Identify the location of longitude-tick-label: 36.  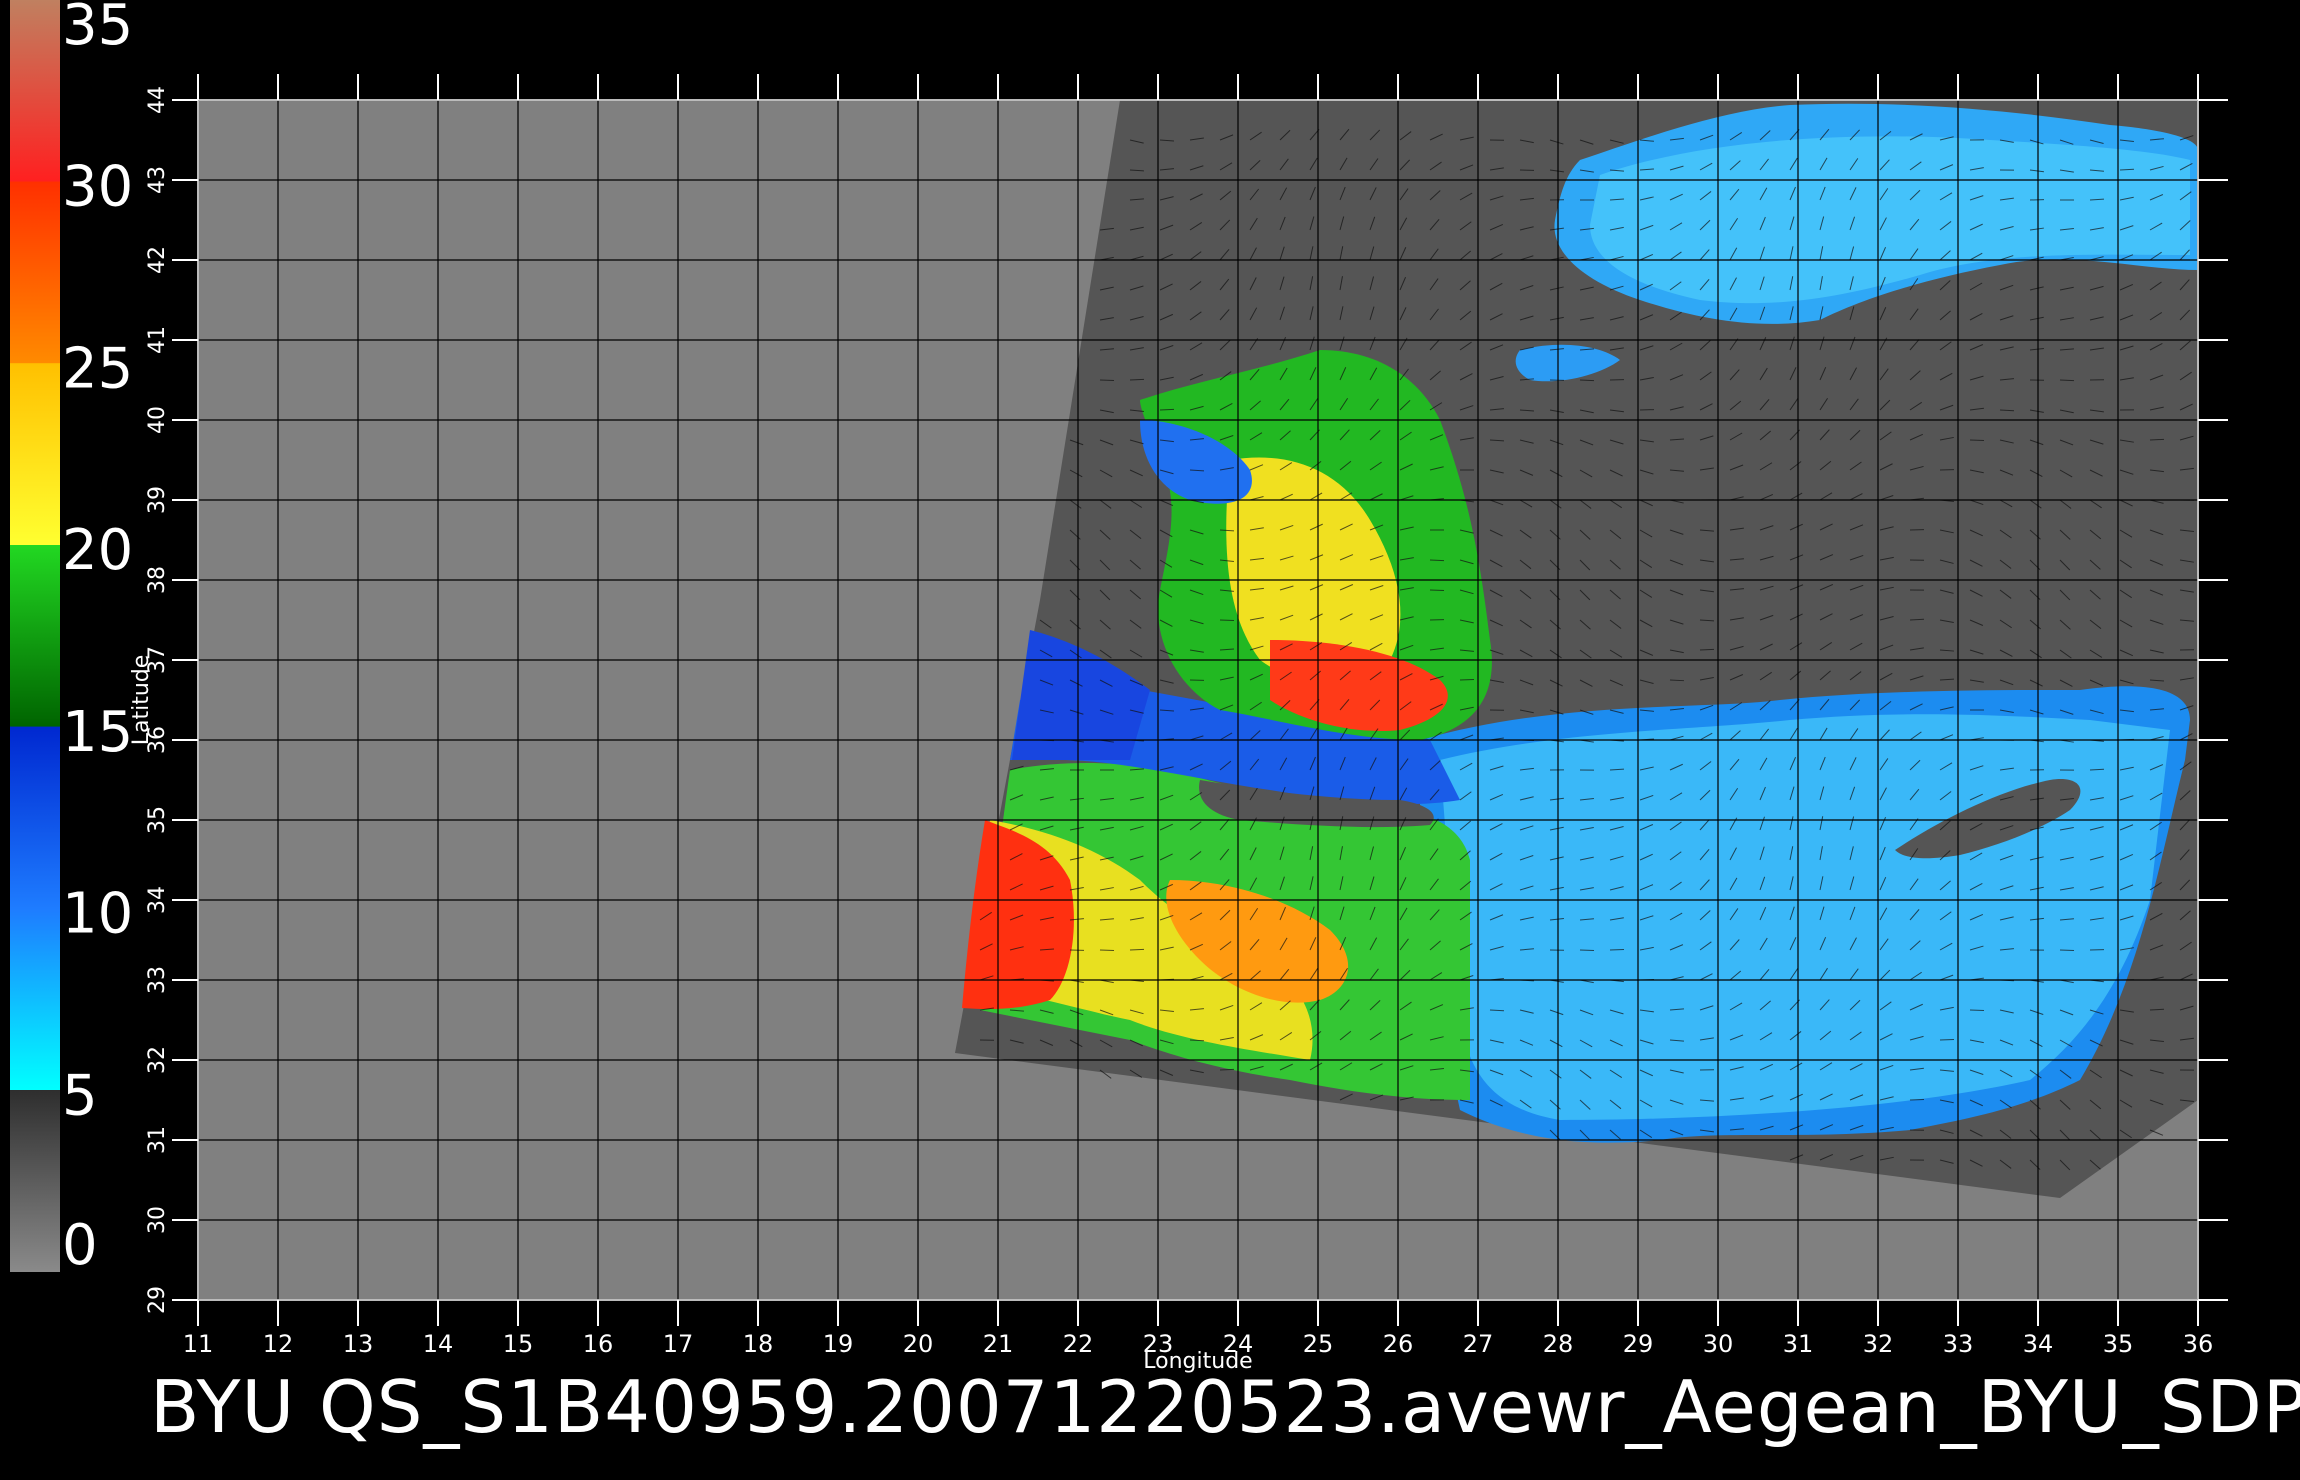
(2198, 1344).